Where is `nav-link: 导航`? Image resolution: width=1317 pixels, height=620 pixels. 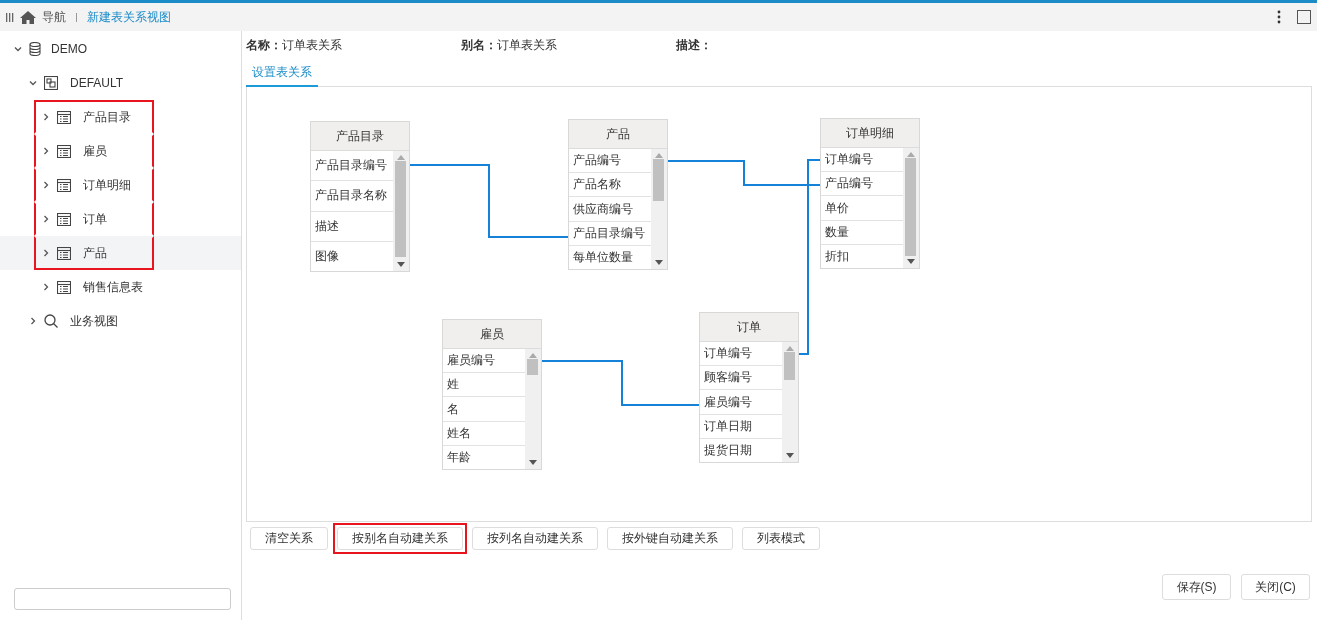
nav-link: 导航 is located at coordinates (54, 17).